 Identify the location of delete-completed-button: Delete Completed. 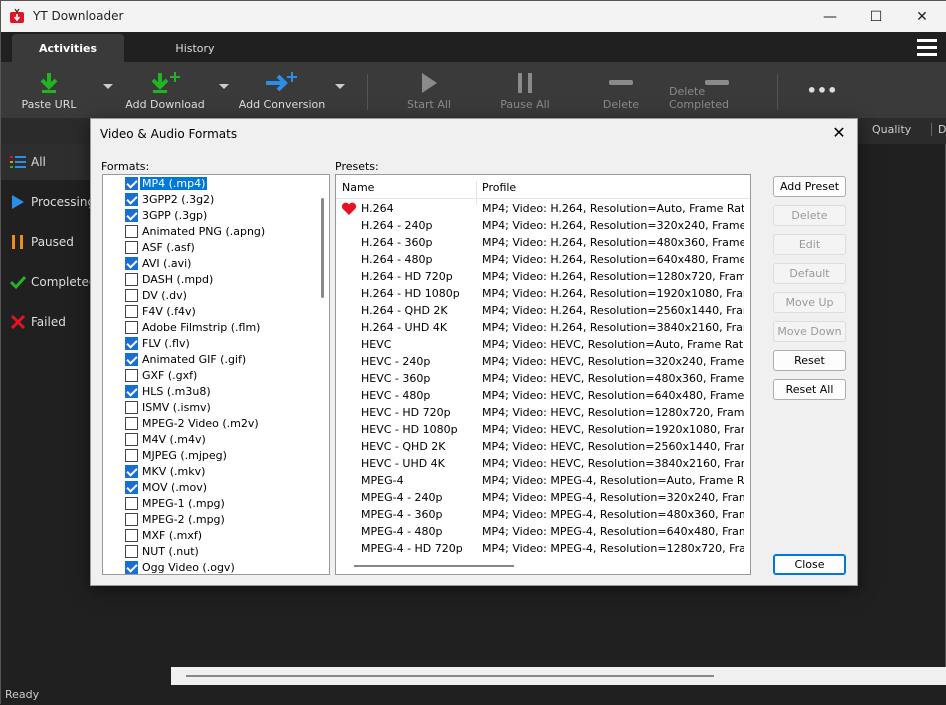
(717, 90).